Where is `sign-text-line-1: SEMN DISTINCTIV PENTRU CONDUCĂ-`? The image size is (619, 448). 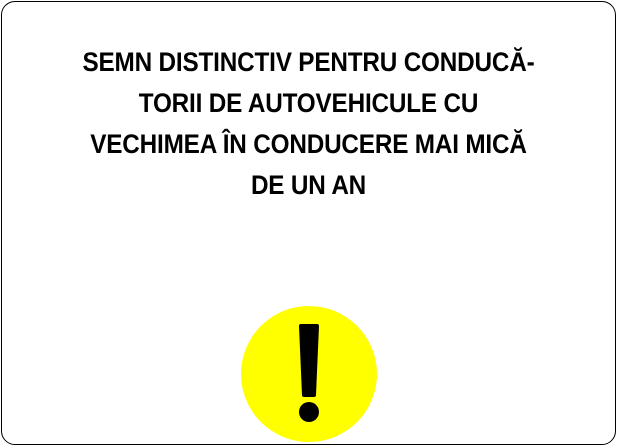
sign-text-line-1: SEMN DISTINCTIV PENTRU CONDUCĂ- is located at coordinates (308, 62).